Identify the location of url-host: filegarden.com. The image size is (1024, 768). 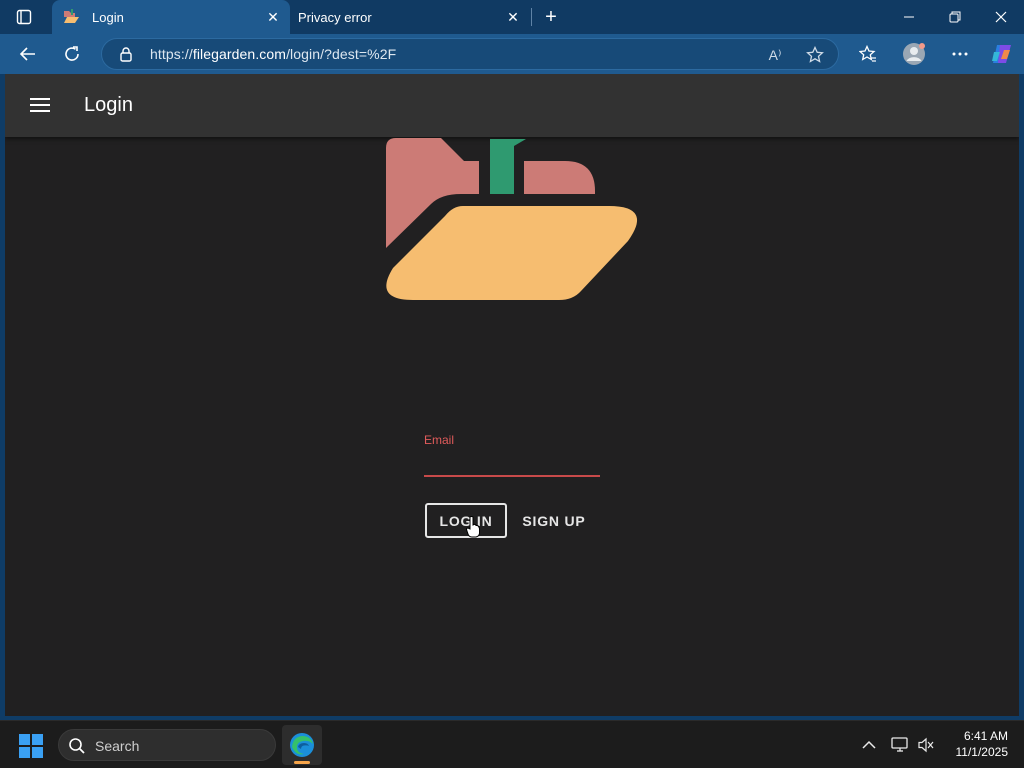
(239, 54).